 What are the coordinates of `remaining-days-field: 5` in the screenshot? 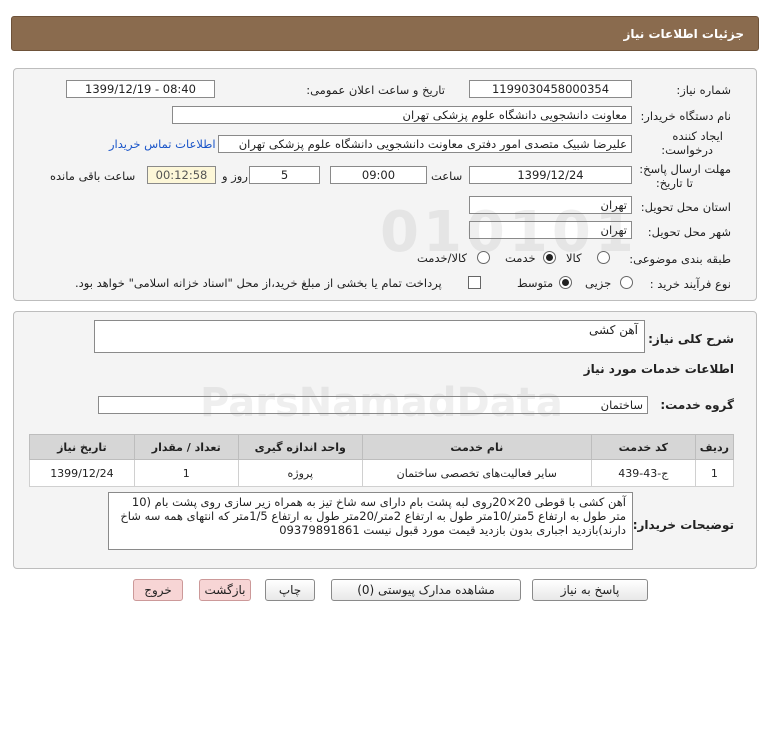 It's located at (284, 175).